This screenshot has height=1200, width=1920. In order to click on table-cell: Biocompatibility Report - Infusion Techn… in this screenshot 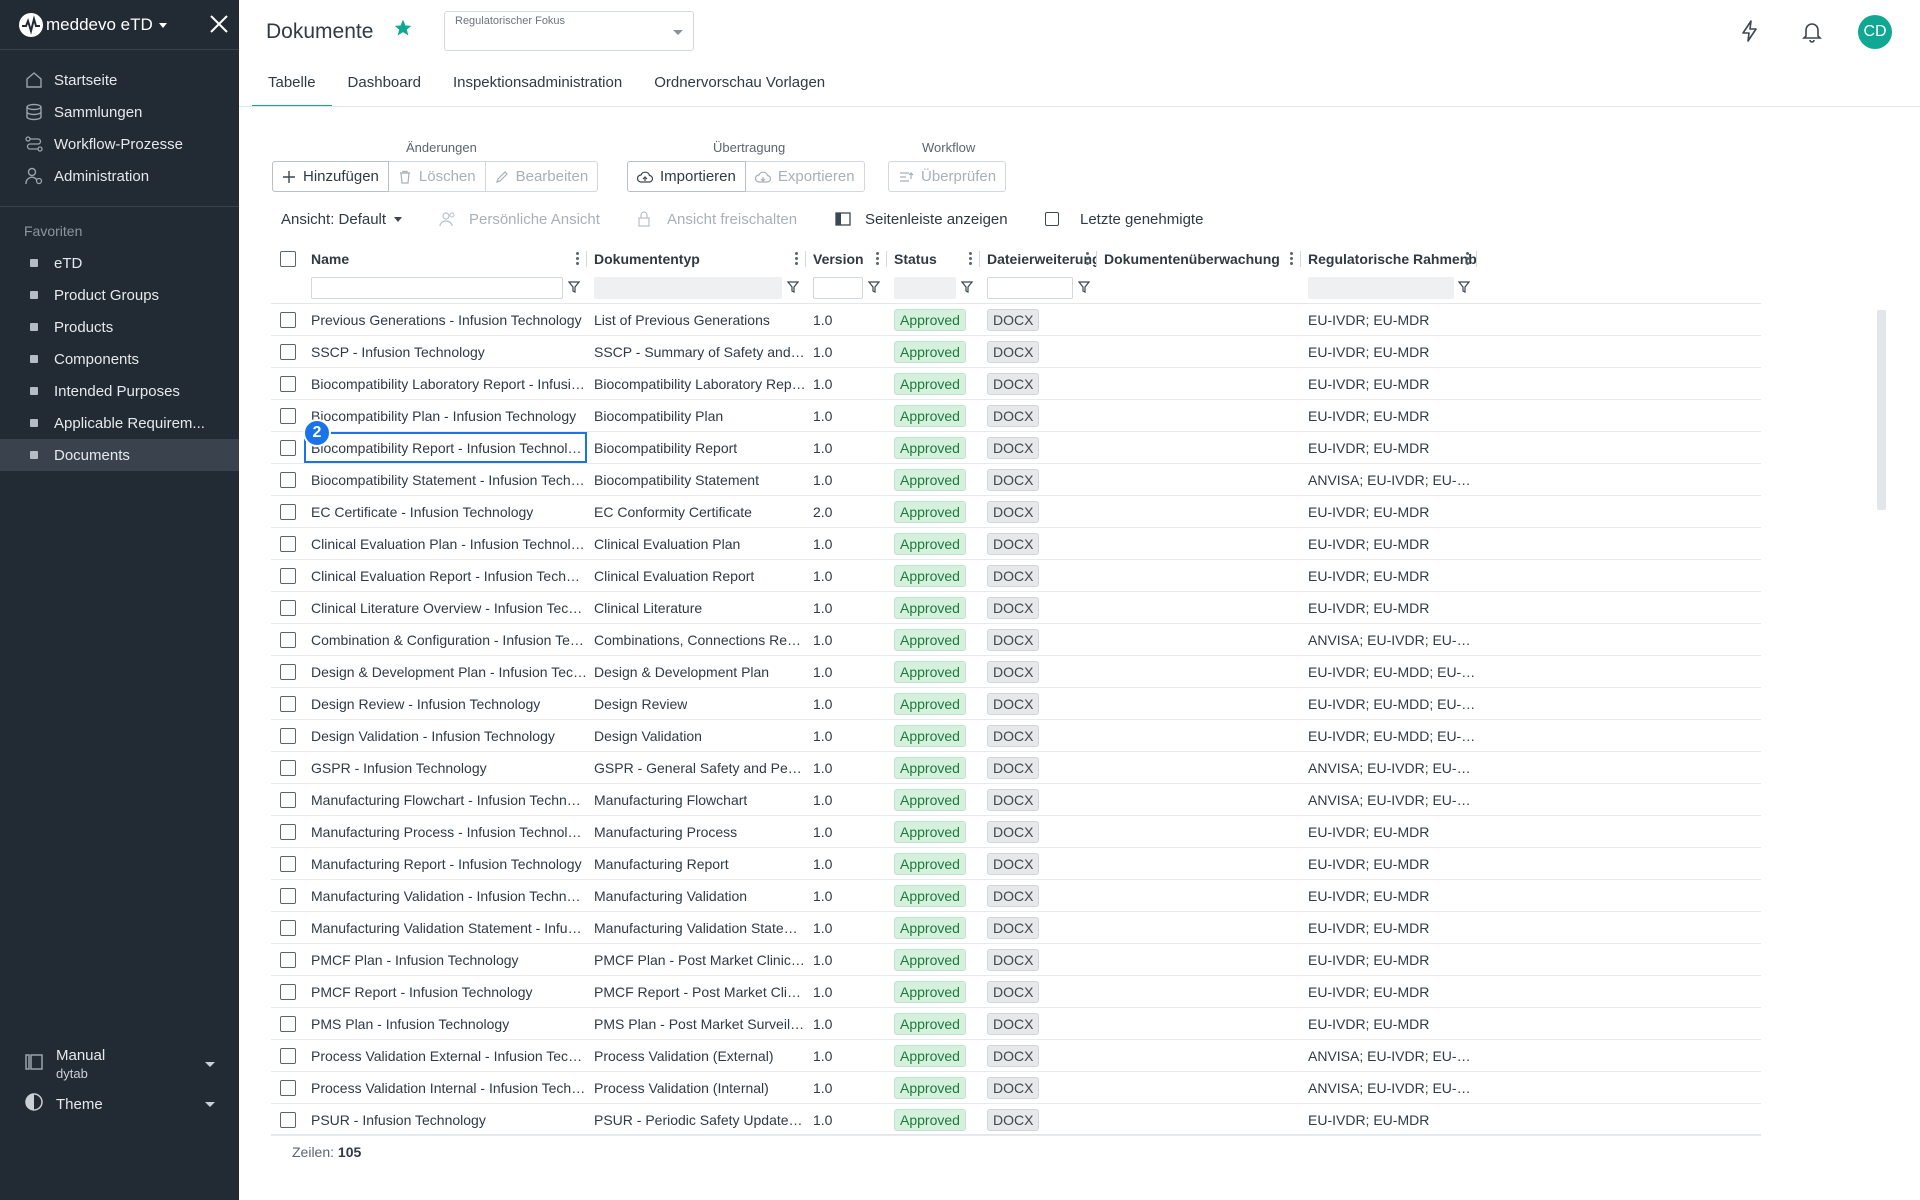, I will do `click(445, 447)`.